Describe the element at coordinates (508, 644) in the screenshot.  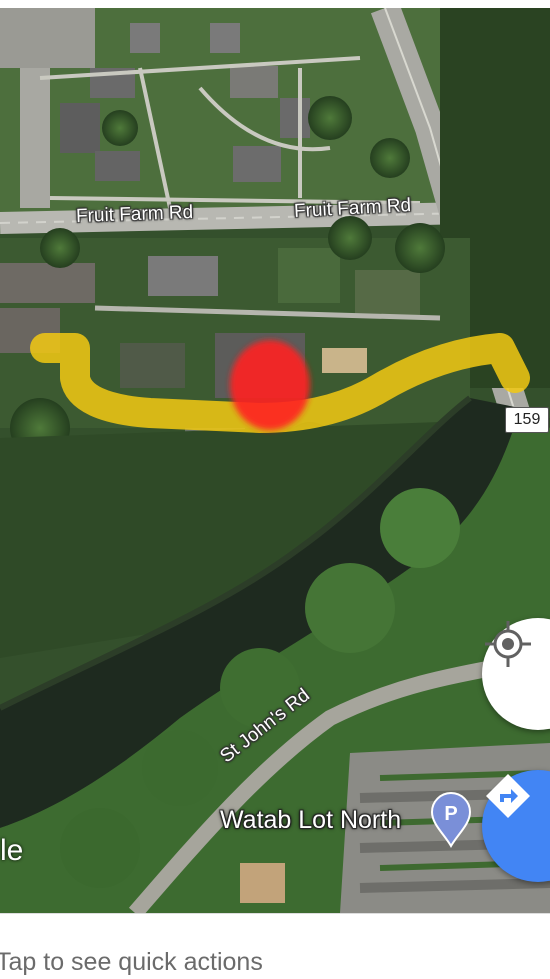
I see `crosshair-icon` at that location.